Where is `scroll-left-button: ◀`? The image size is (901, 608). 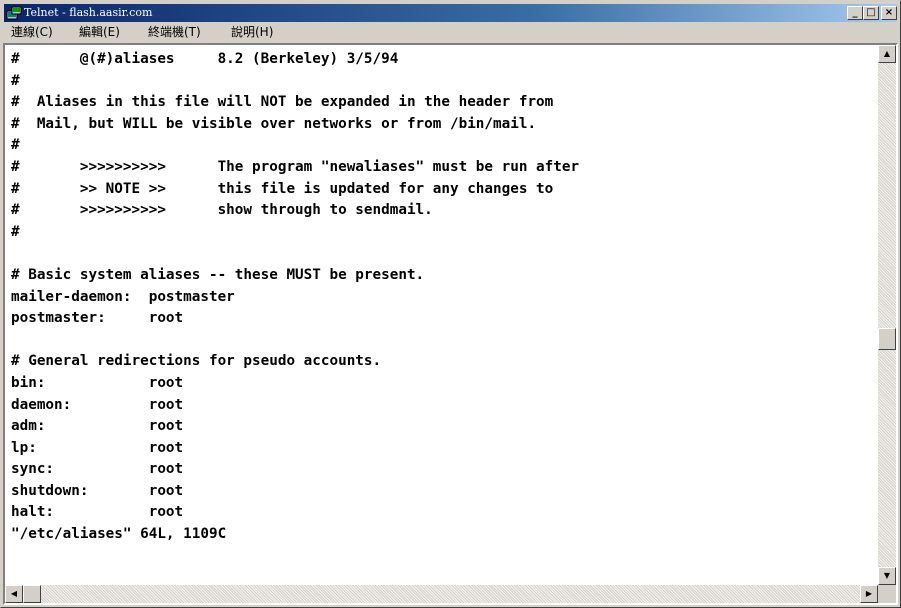 scroll-left-button: ◀ is located at coordinates (14, 594).